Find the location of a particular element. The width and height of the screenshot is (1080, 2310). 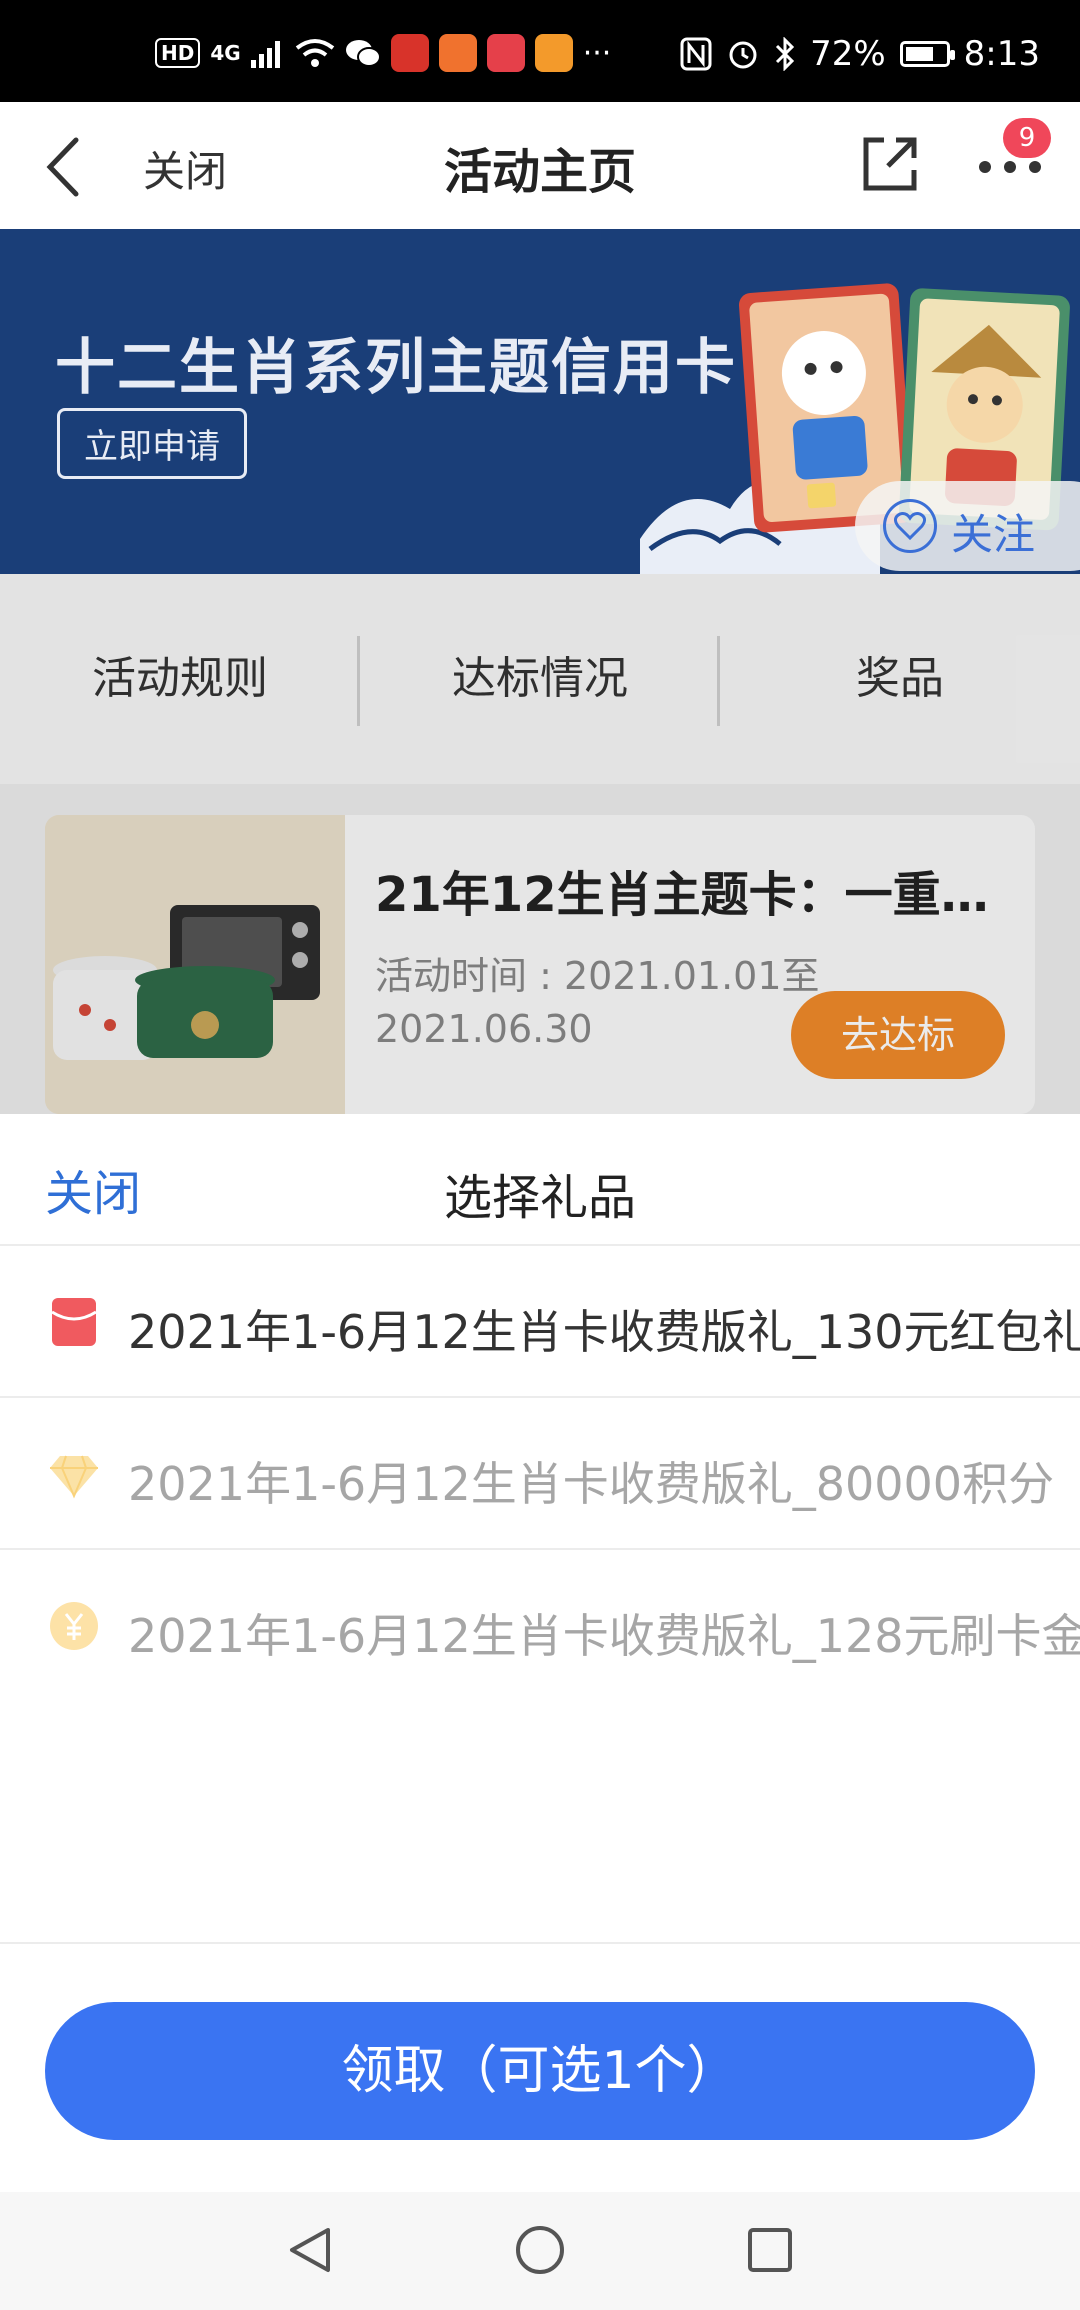

sheet-title: 选择礼品 is located at coordinates (539, 1198).